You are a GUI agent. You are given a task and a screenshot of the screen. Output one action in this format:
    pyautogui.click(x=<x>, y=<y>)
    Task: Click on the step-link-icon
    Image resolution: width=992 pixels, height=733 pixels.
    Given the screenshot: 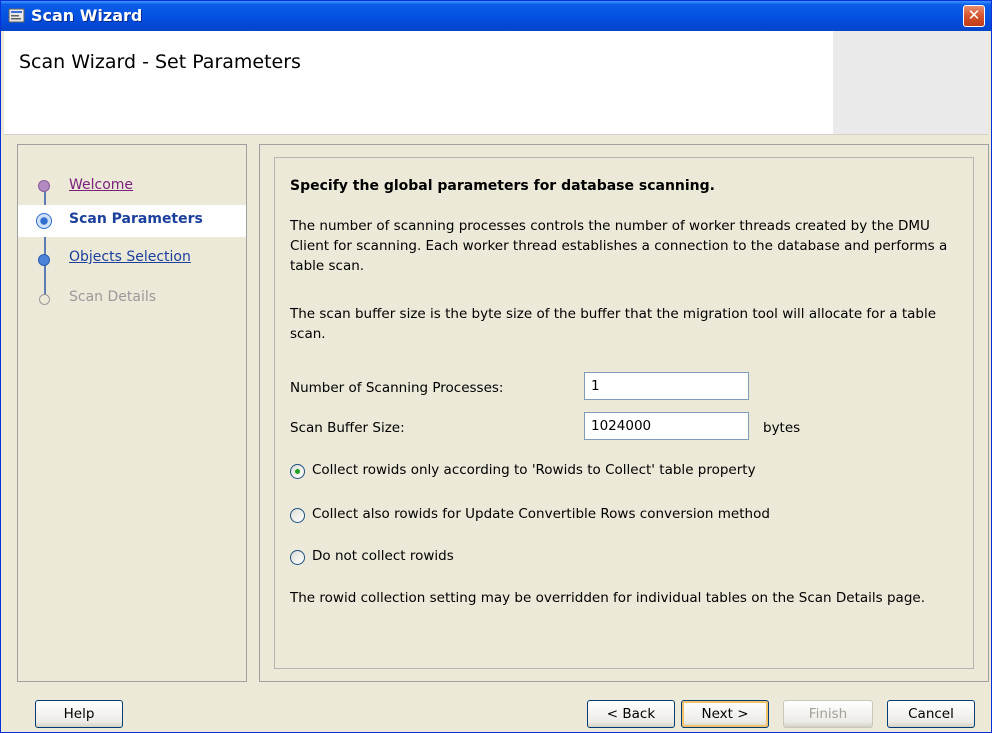 What is the action you would take?
    pyautogui.click(x=44, y=260)
    